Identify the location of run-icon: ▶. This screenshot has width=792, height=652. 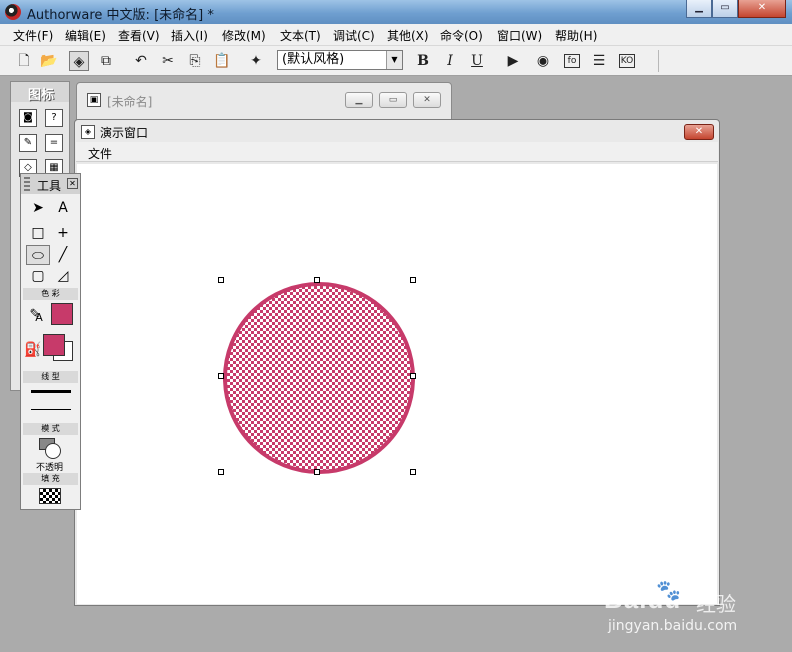
(513, 61).